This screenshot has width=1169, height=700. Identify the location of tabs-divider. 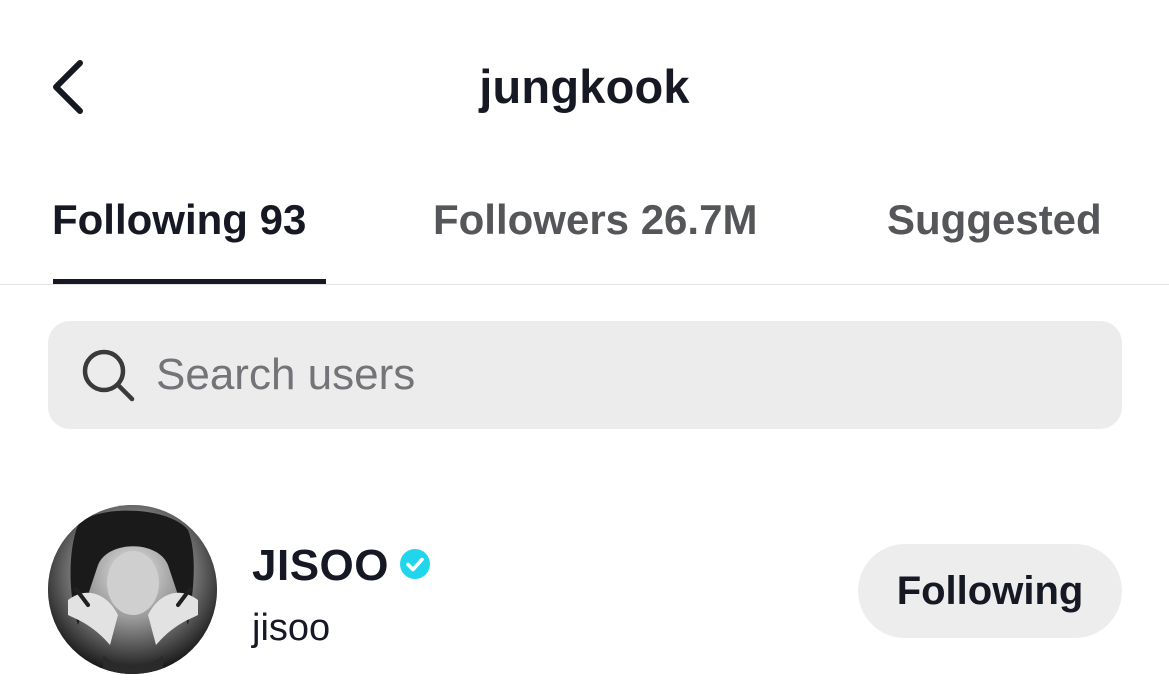
(584, 284).